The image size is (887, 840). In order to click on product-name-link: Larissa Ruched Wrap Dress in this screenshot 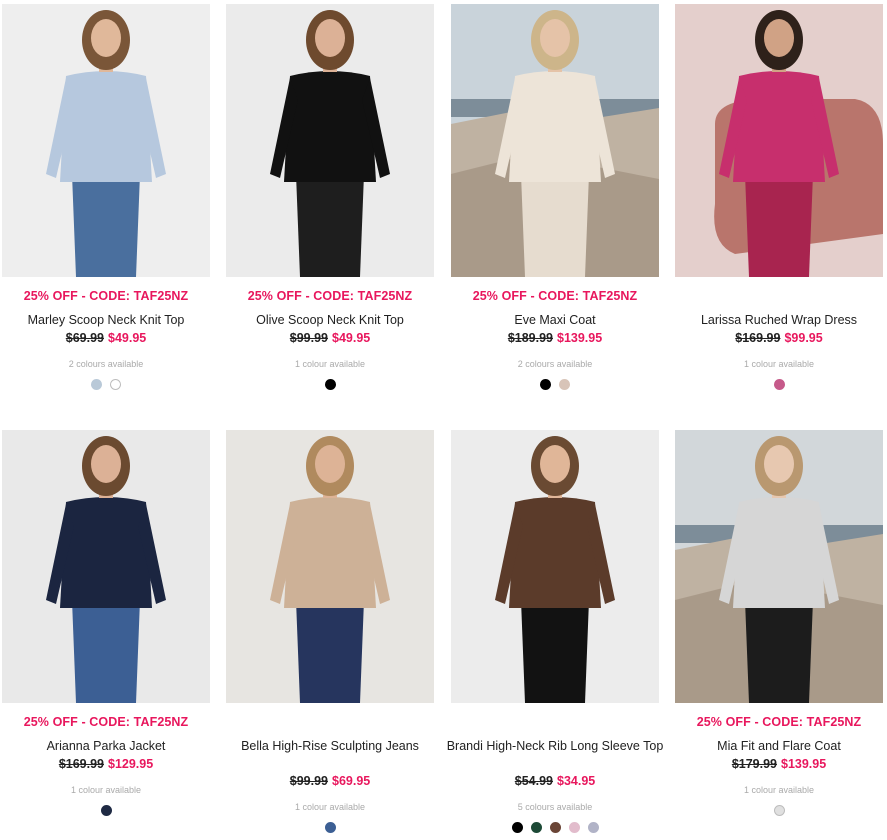, I will do `click(777, 320)`.